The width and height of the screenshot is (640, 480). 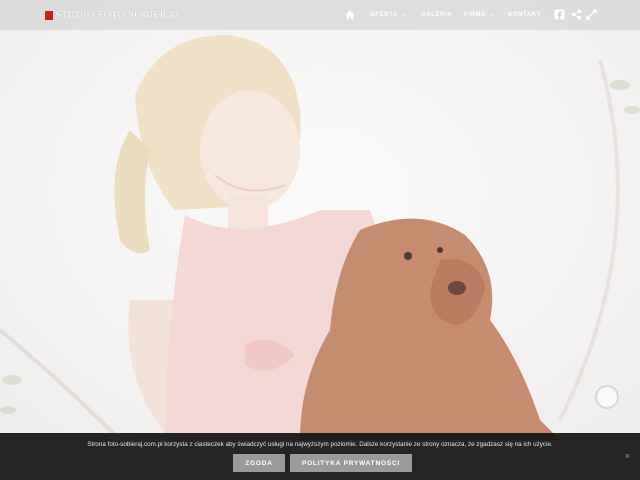 What do you see at coordinates (259, 463) in the screenshot?
I see `agree-button: ZGODA` at bounding box center [259, 463].